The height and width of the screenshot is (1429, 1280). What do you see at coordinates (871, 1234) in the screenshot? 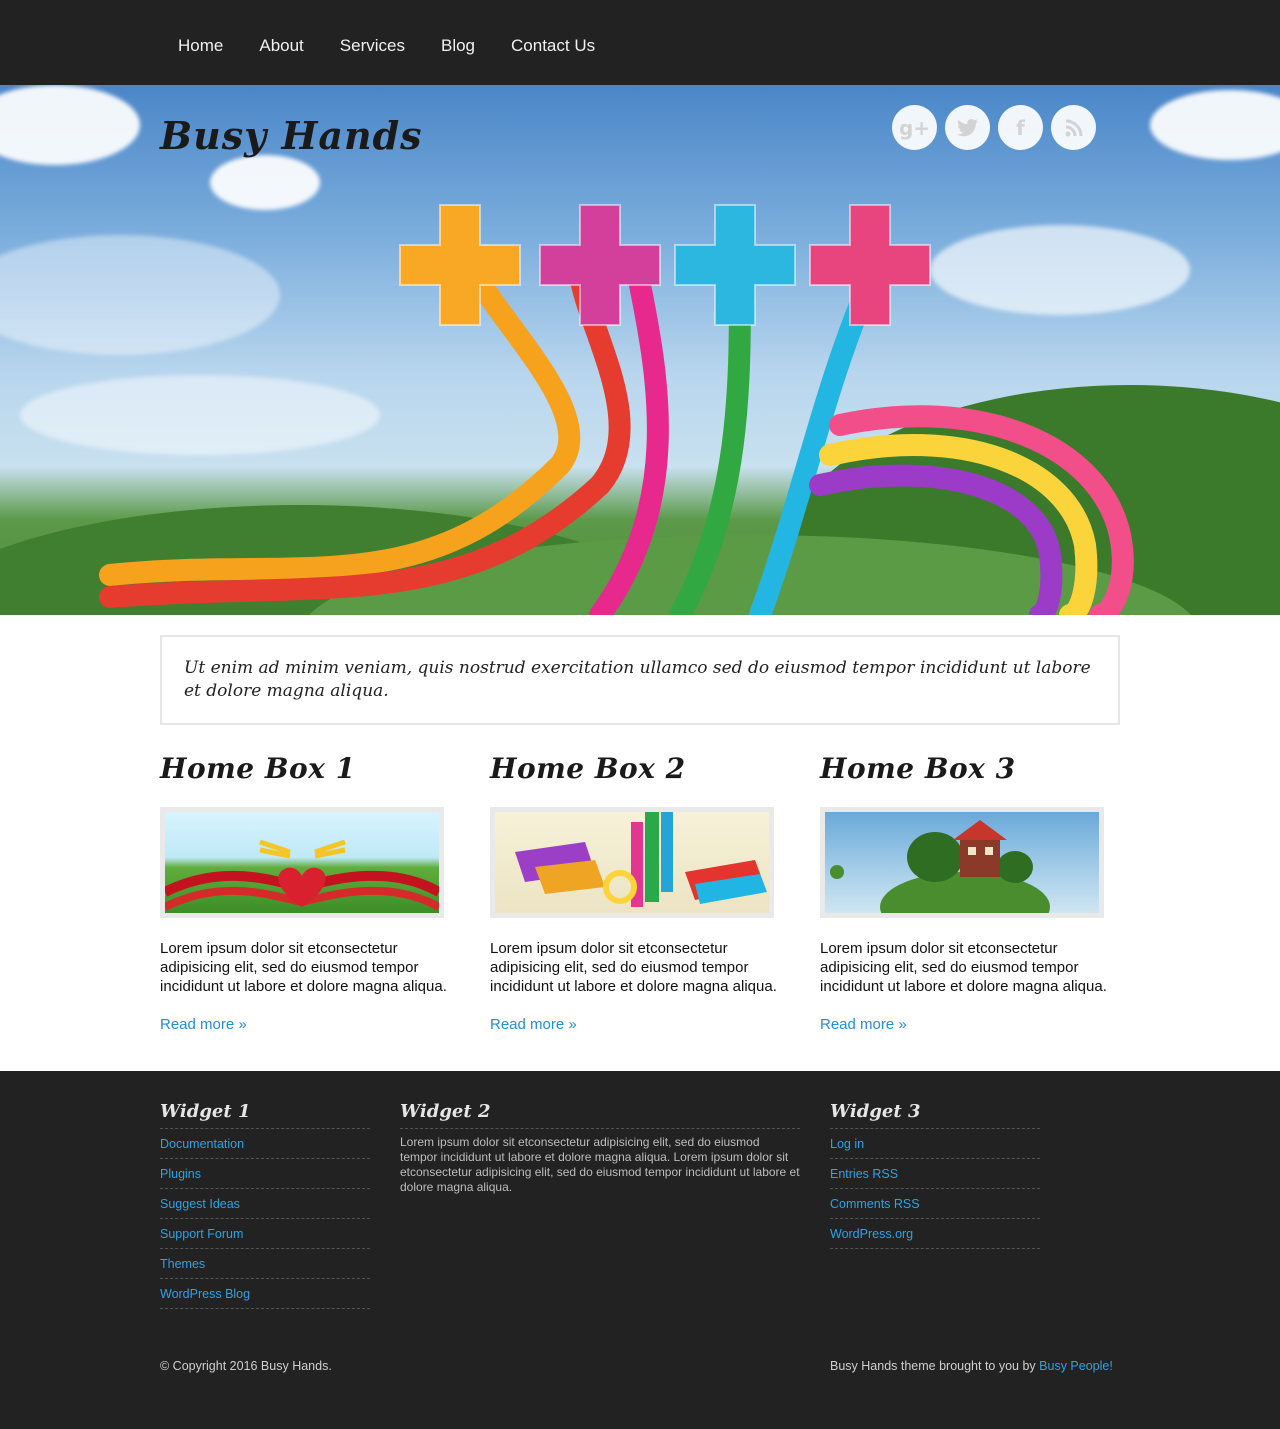
I see `widget-link-wordpress-org: WordPress.org` at bounding box center [871, 1234].